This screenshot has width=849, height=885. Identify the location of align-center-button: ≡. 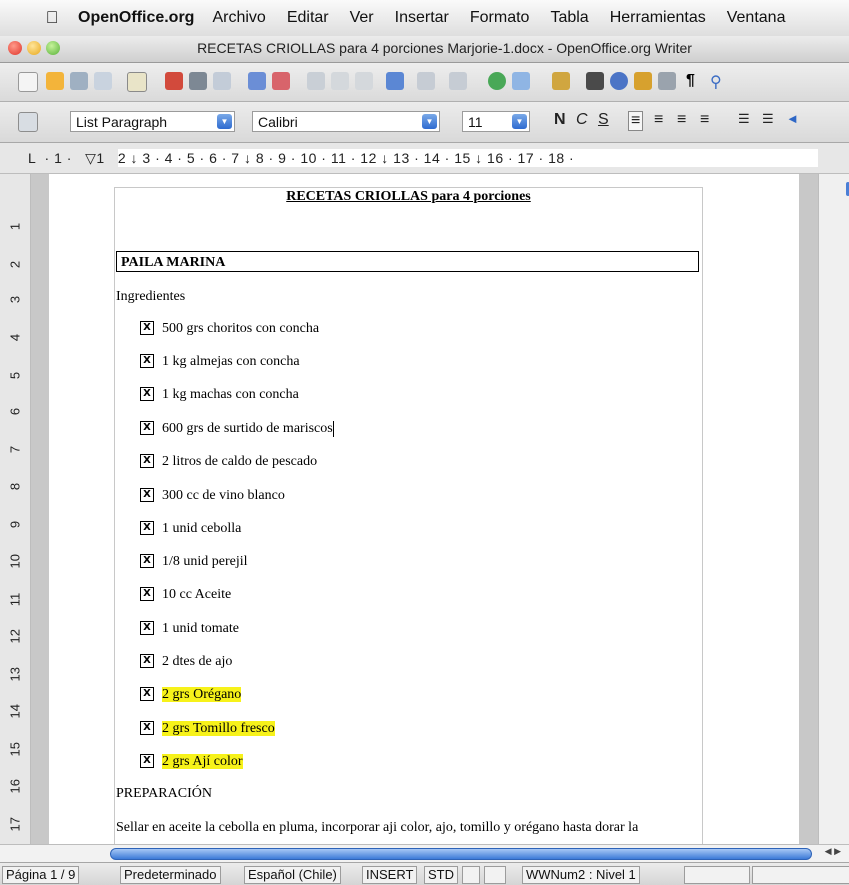
(658, 120).